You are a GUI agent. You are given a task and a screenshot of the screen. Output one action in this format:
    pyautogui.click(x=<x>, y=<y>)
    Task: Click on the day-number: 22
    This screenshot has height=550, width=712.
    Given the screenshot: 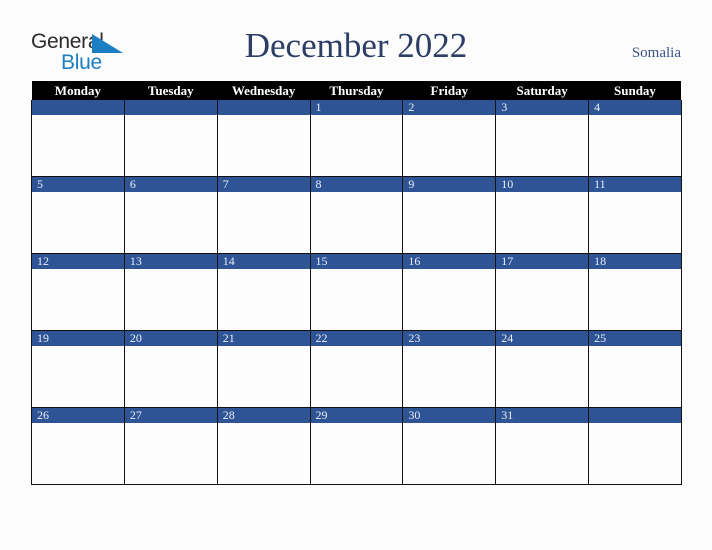 What is the action you would take?
    pyautogui.click(x=356, y=338)
    